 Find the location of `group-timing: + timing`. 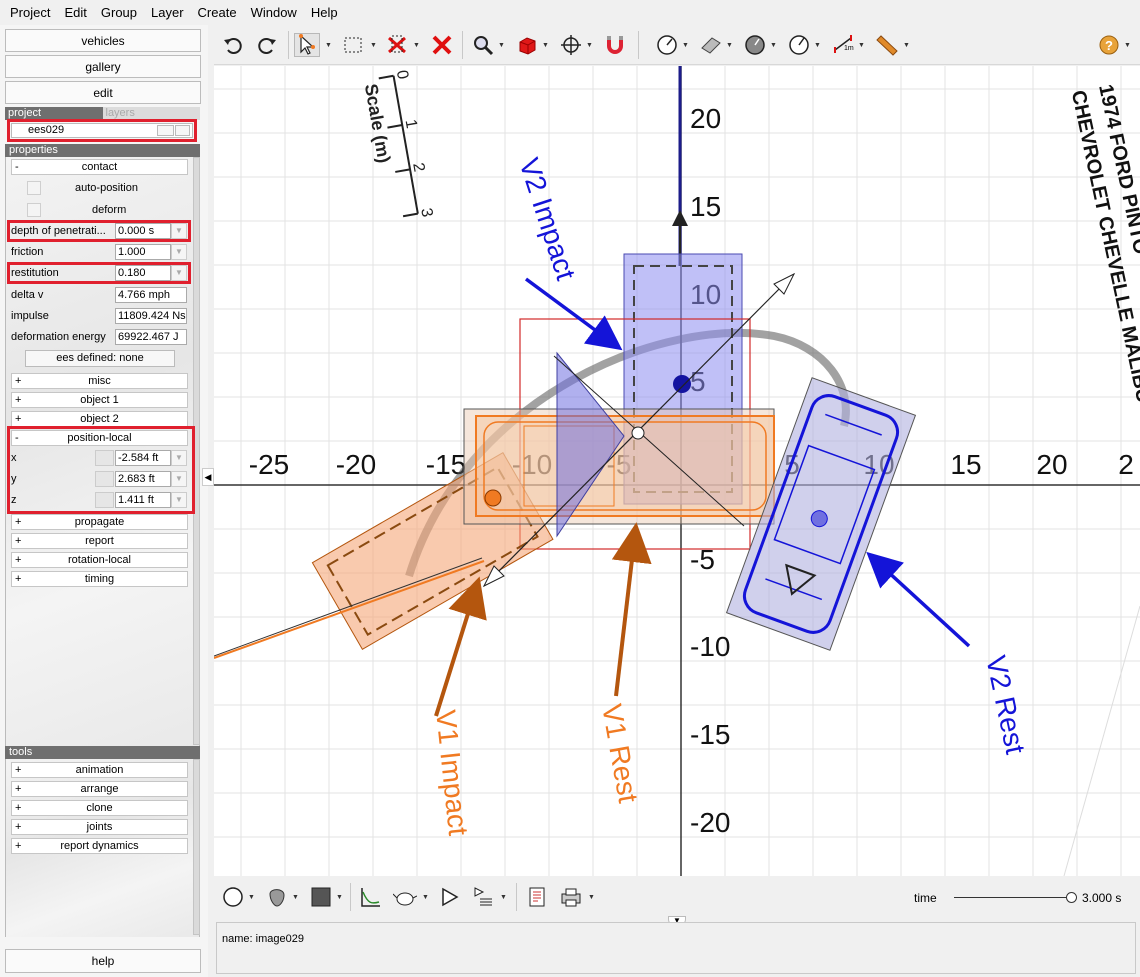

group-timing: + timing is located at coordinates (99, 579).